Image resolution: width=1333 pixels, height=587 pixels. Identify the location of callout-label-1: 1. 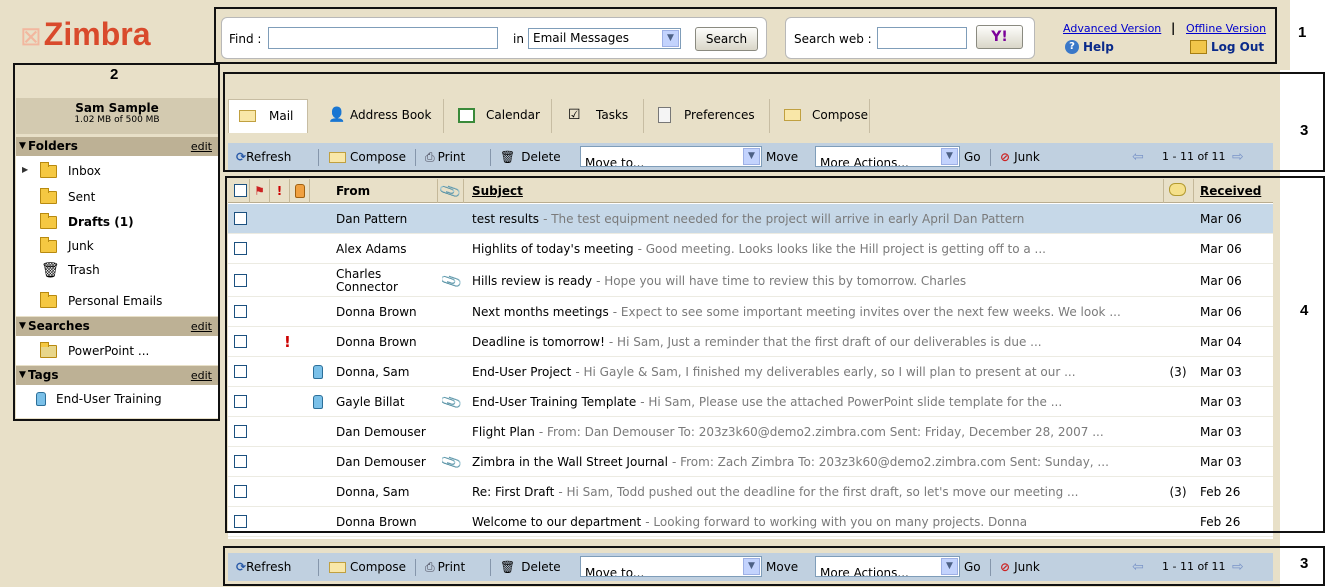
(1302, 32).